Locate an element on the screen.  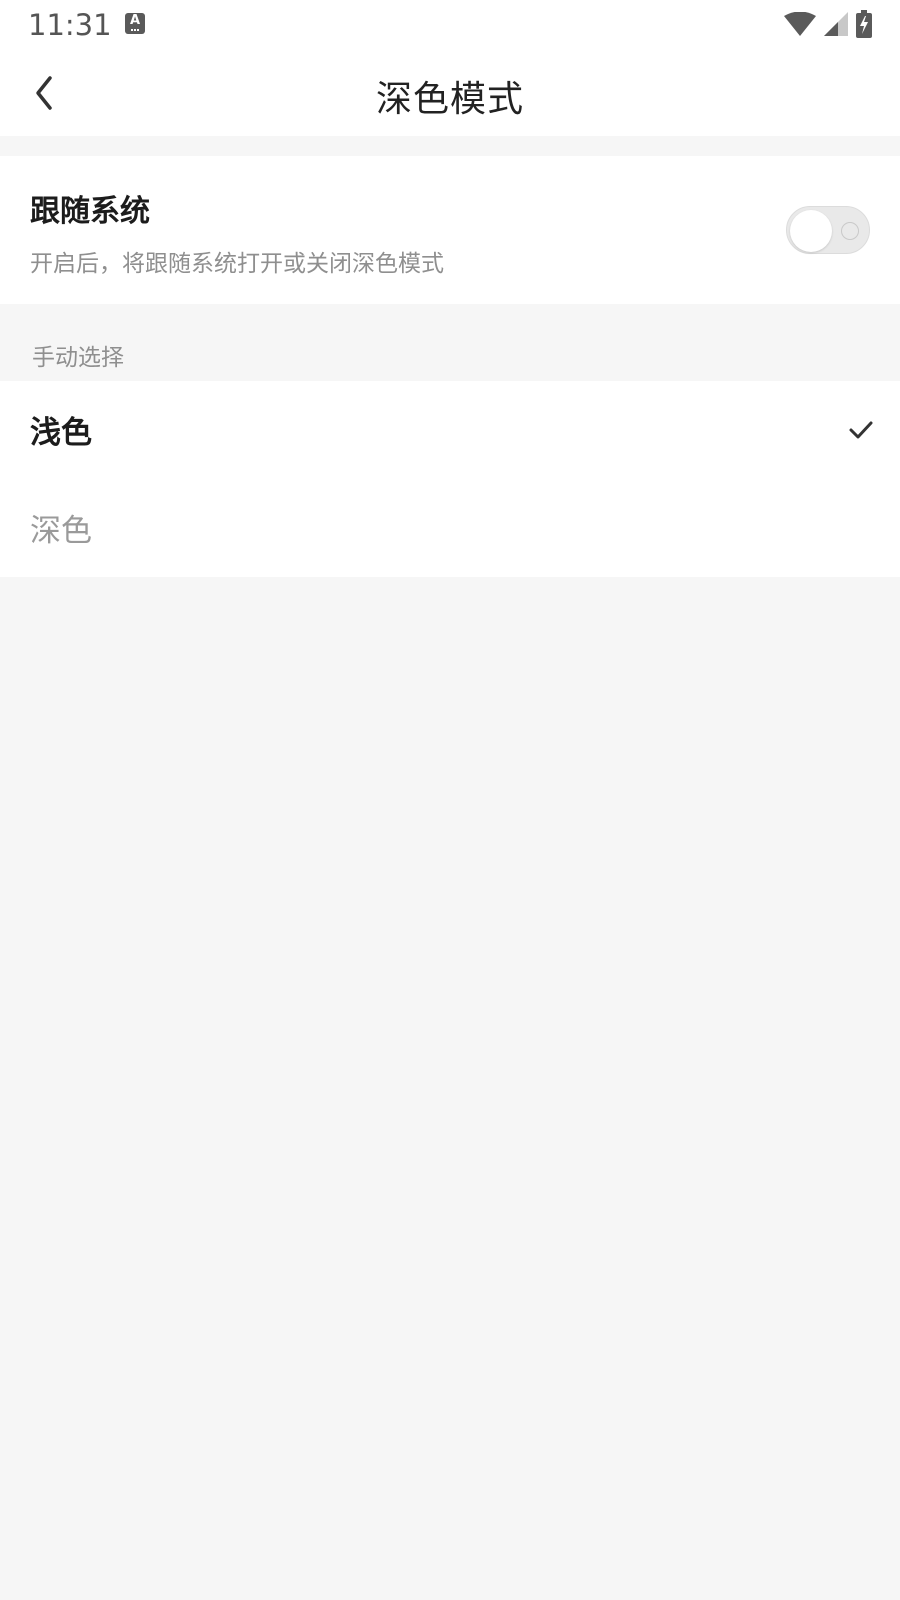
follow-system-toggle is located at coordinates (828, 230).